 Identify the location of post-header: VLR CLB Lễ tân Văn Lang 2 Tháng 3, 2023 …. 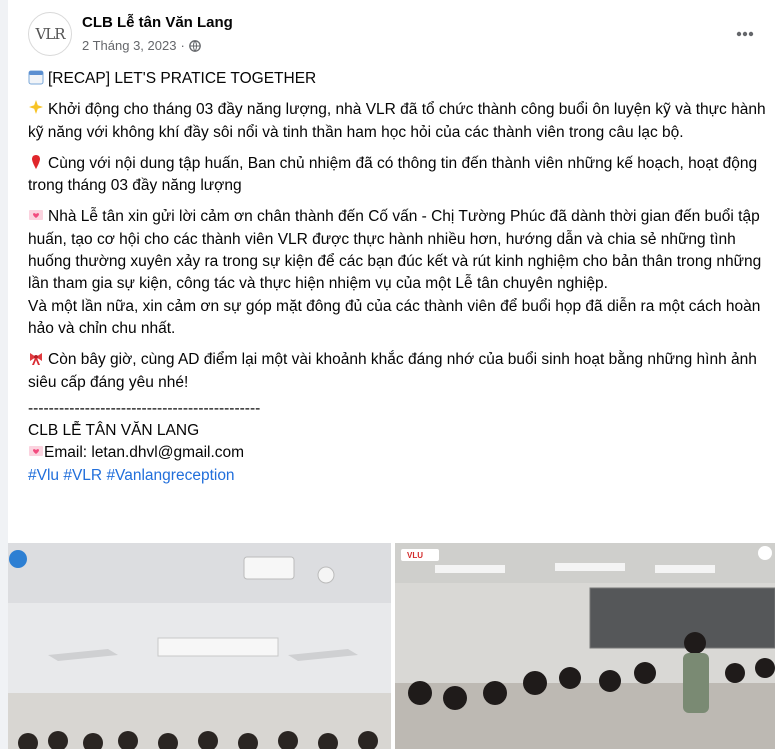
(391, 32).